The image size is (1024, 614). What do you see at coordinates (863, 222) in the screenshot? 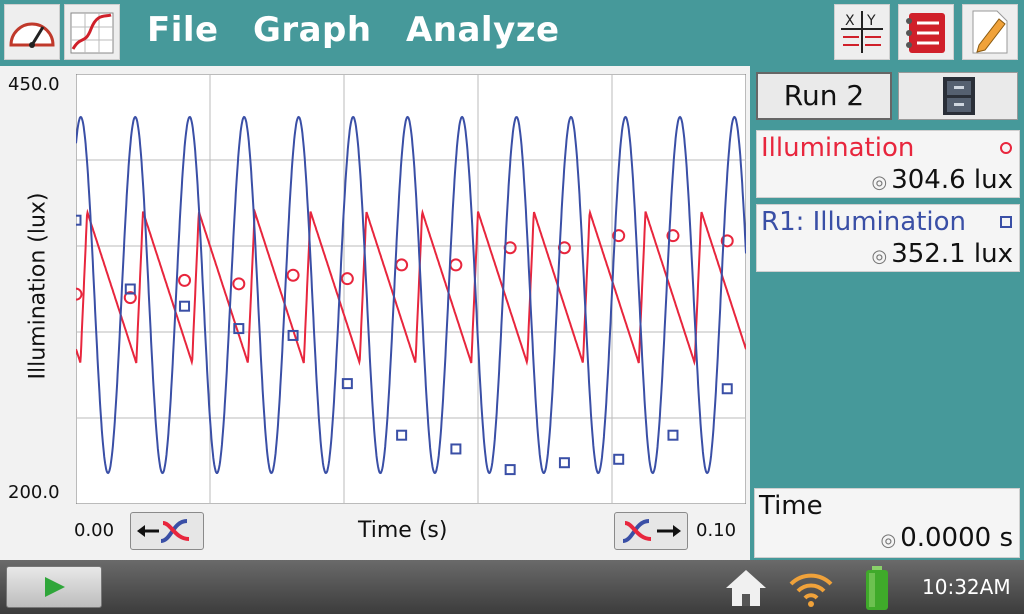
I see `meter-r1-illumination-name: R1: Illumination` at bounding box center [863, 222].